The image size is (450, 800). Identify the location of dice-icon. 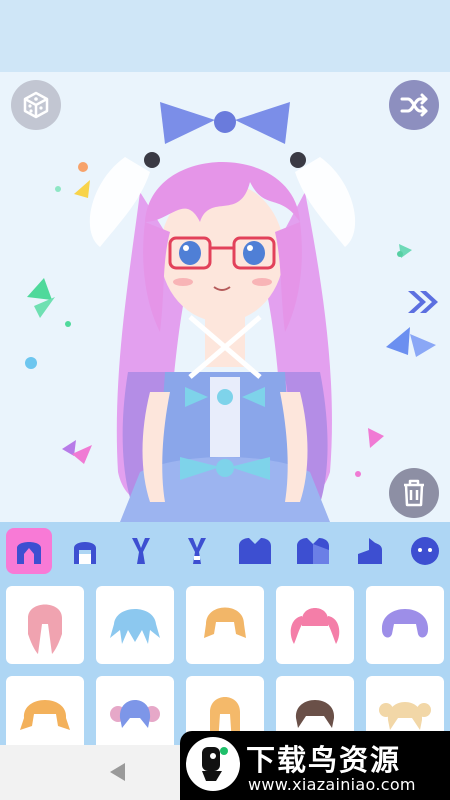
(36, 105).